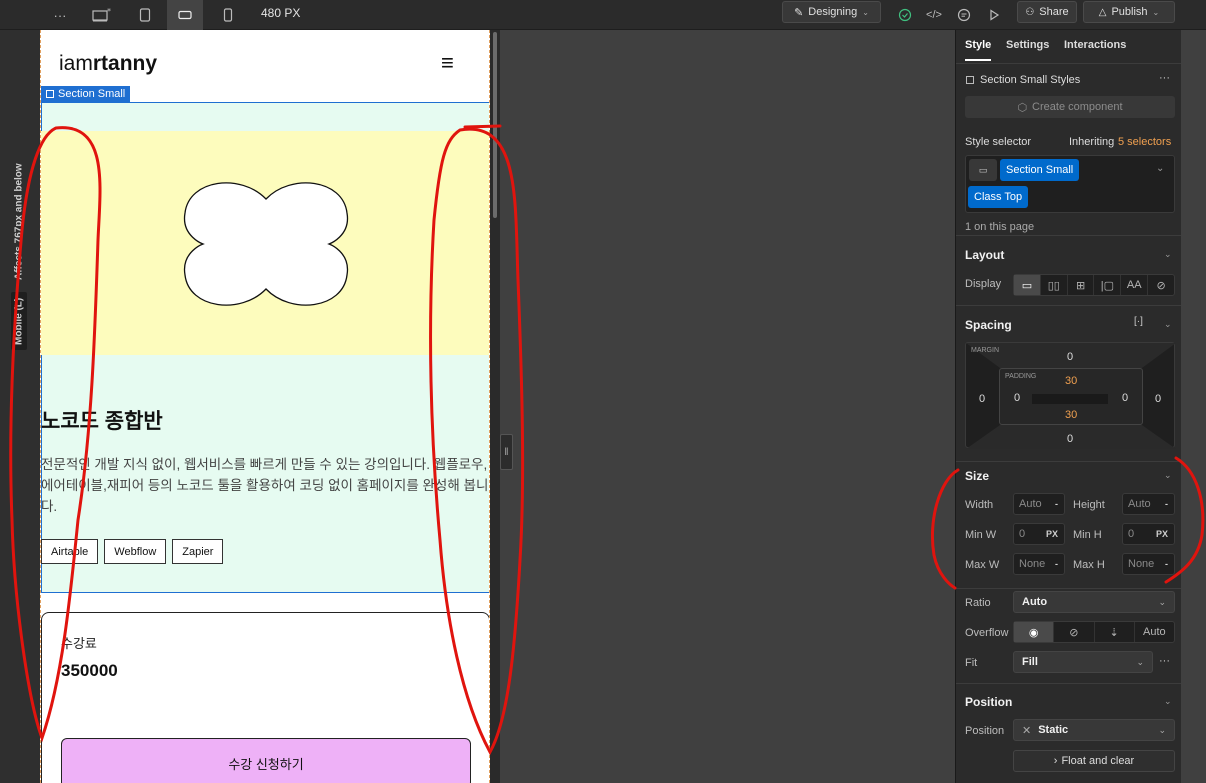  What do you see at coordinates (1027, 285) in the screenshot?
I see `display-block-icon: ▭` at bounding box center [1027, 285].